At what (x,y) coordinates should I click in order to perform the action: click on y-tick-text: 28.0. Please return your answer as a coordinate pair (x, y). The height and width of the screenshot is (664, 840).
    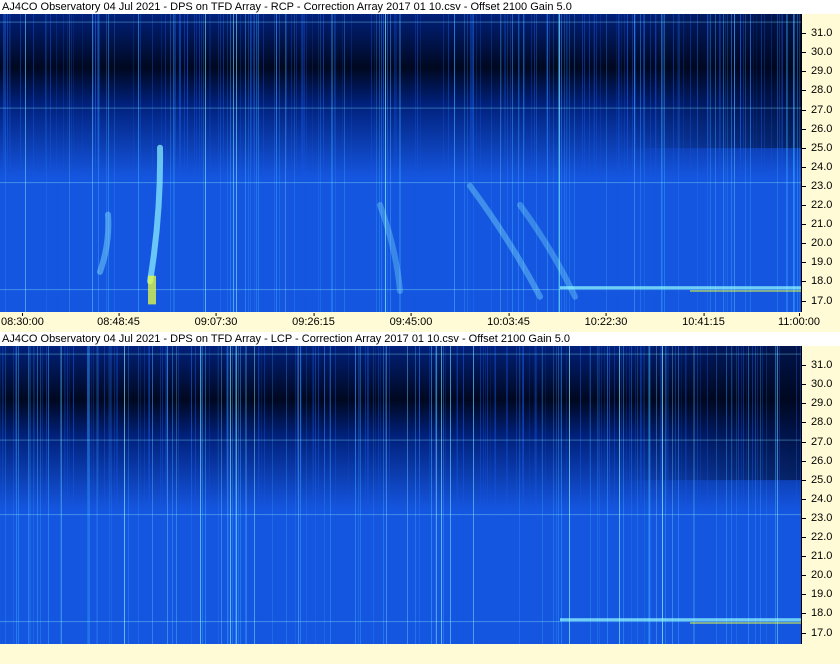
    Looking at the image, I should click on (822, 422).